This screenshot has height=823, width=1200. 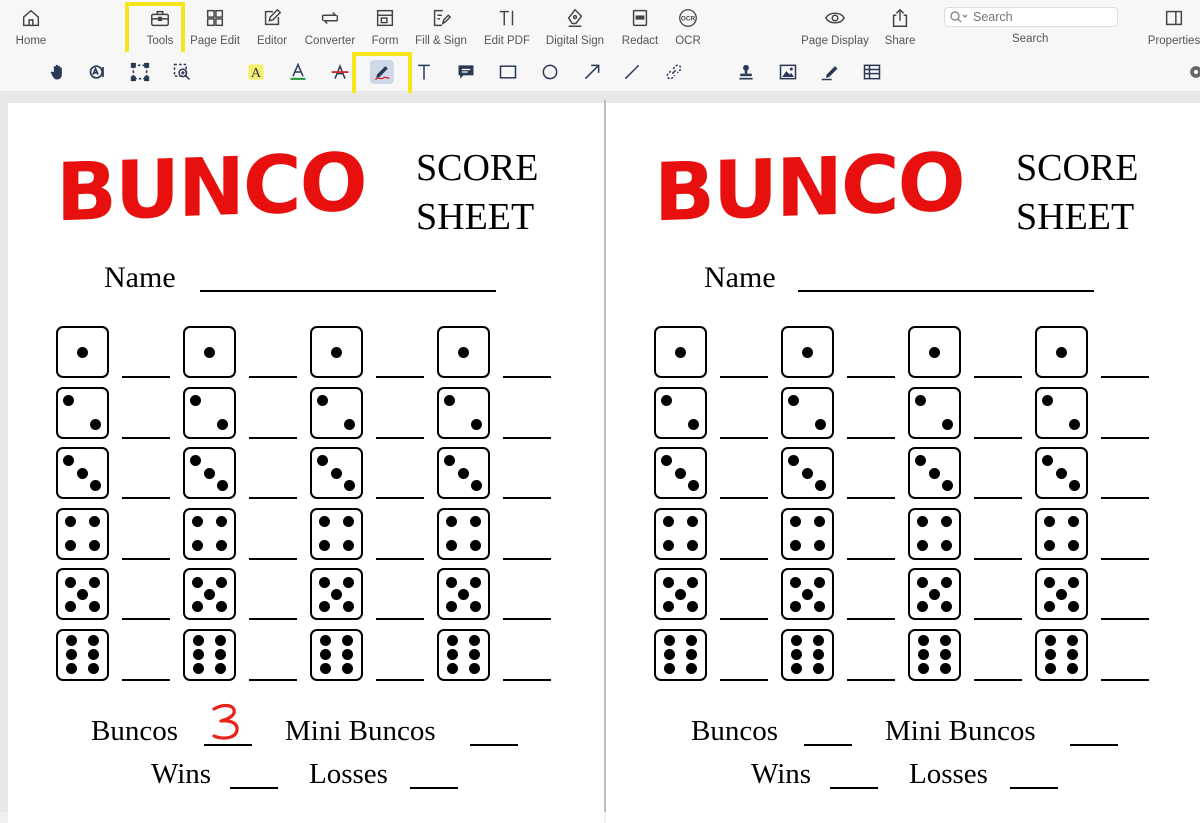 I want to click on image-tool, so click(x=788, y=72).